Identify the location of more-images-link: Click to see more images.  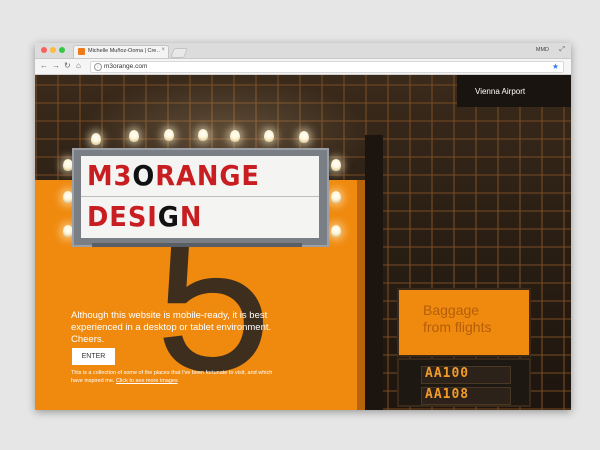
(147, 381).